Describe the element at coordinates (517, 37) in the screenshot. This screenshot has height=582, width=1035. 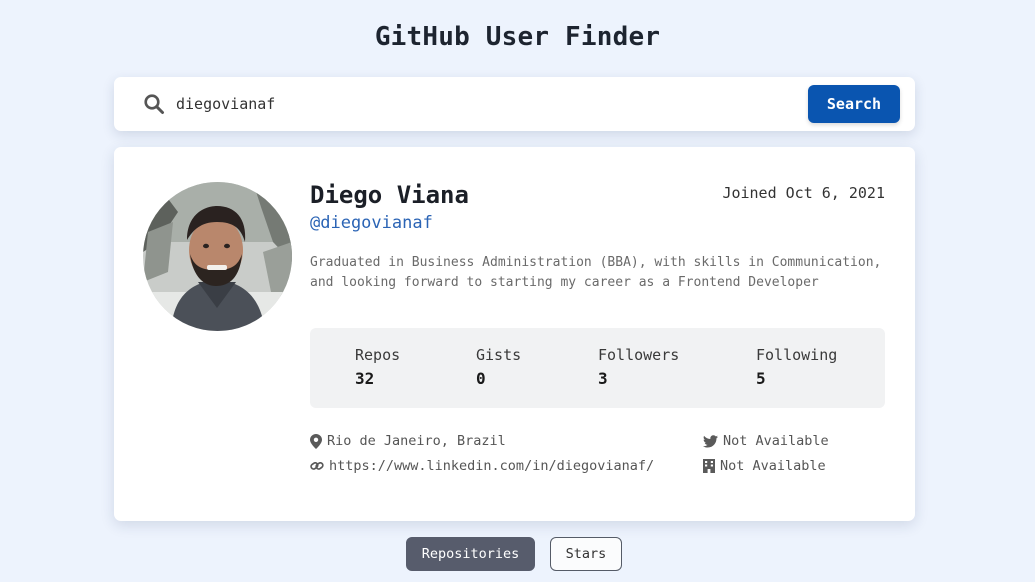
I see `app-title: GitHub User Finder` at that location.